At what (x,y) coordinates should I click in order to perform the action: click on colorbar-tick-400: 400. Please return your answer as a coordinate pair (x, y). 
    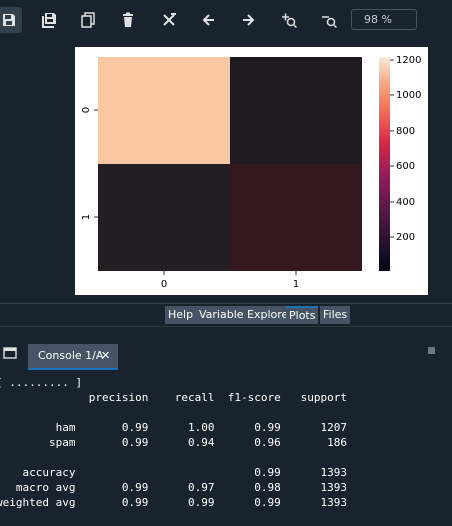
    Looking at the image, I should click on (405, 202).